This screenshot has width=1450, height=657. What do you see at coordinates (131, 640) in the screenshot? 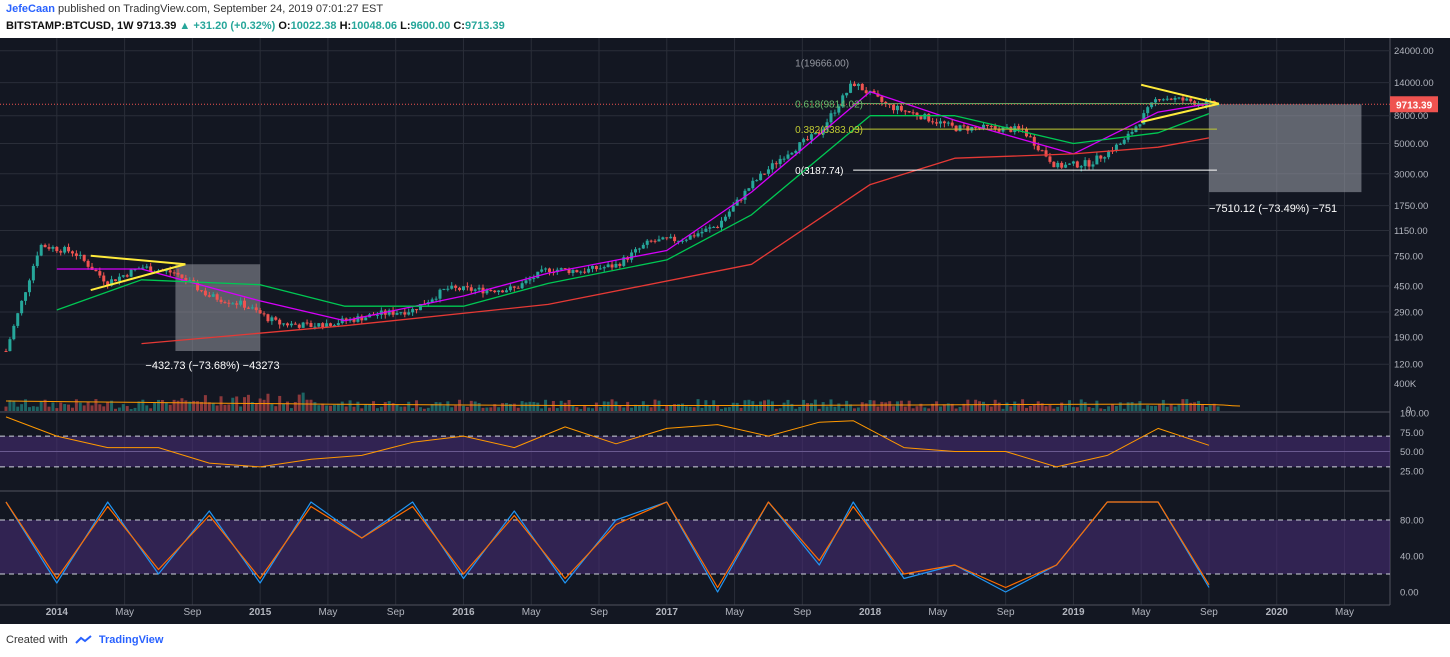
I see `tradingview-brand: TradingView` at bounding box center [131, 640].